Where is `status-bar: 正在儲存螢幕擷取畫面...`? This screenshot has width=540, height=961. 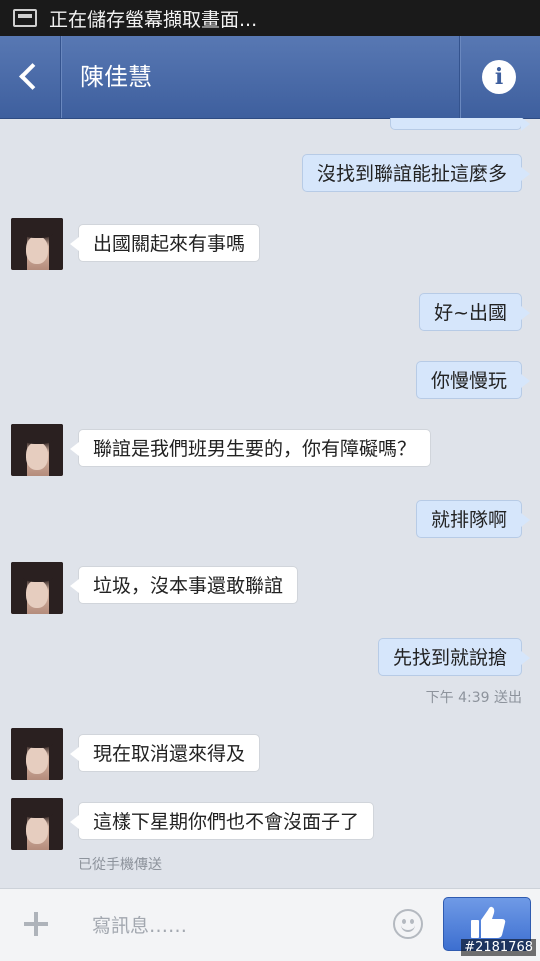 status-bar: 正在儲存螢幕擷取畫面... is located at coordinates (270, 18).